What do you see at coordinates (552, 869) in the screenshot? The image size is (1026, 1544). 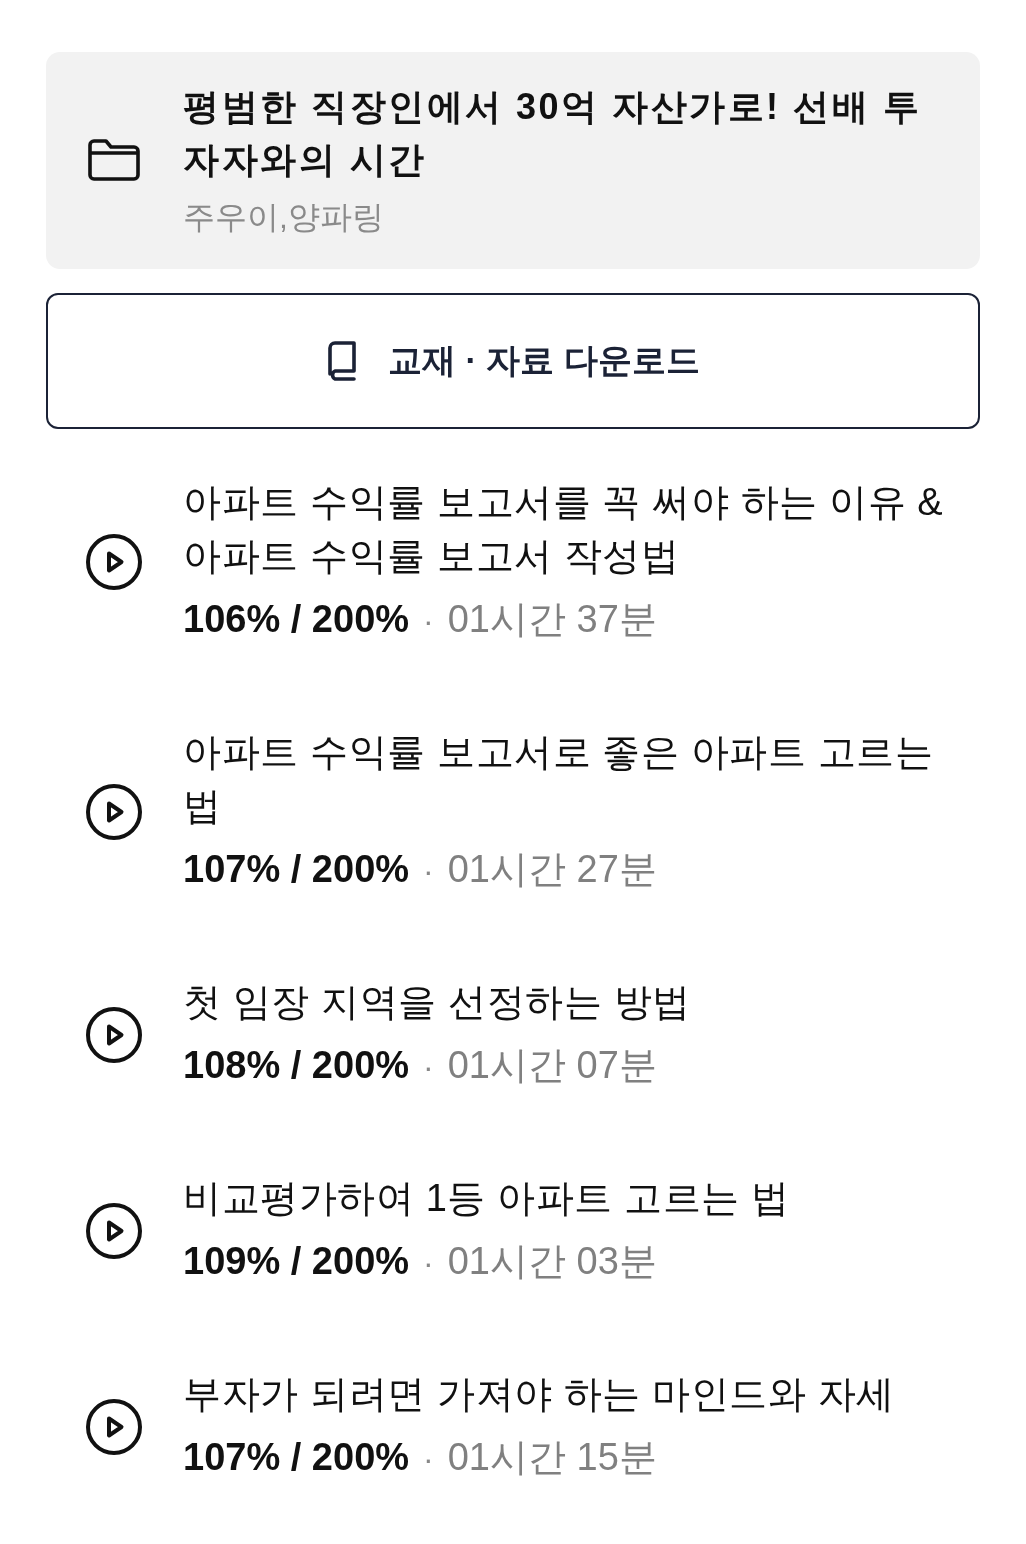 I see `duration-text: 01시간 27분` at bounding box center [552, 869].